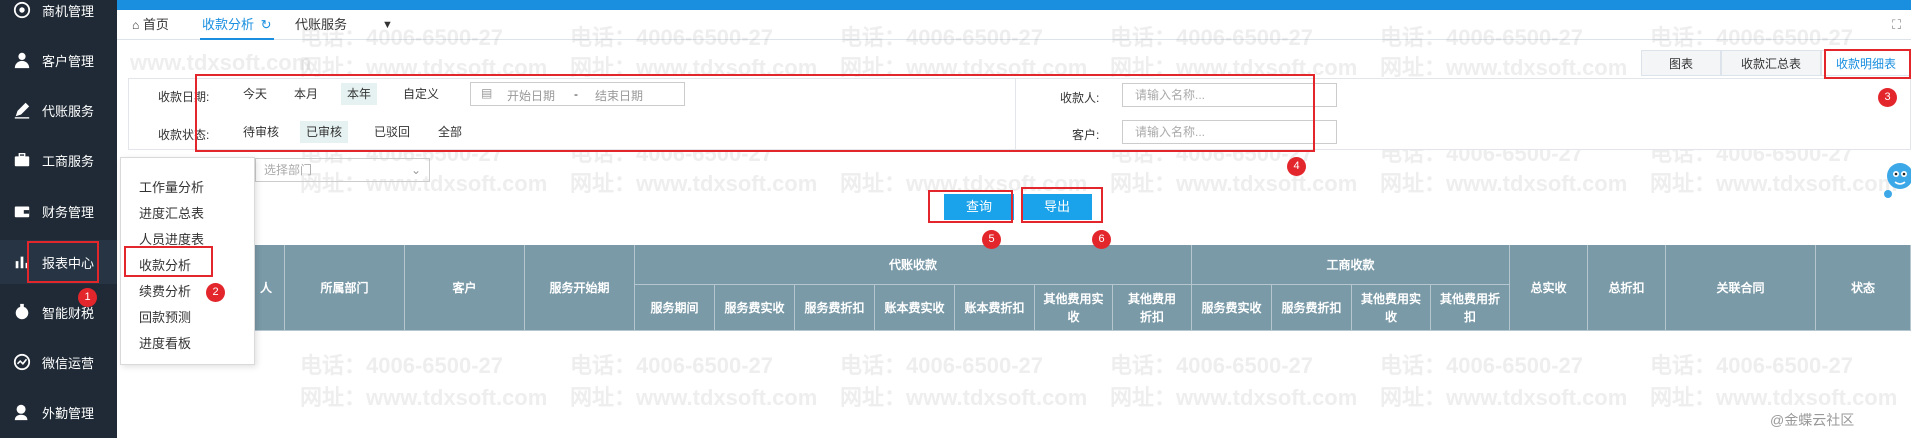 Image resolution: width=1911 pixels, height=438 pixels. What do you see at coordinates (155, 24) in the screenshot?
I see `tab-home-label: 首页` at bounding box center [155, 24].